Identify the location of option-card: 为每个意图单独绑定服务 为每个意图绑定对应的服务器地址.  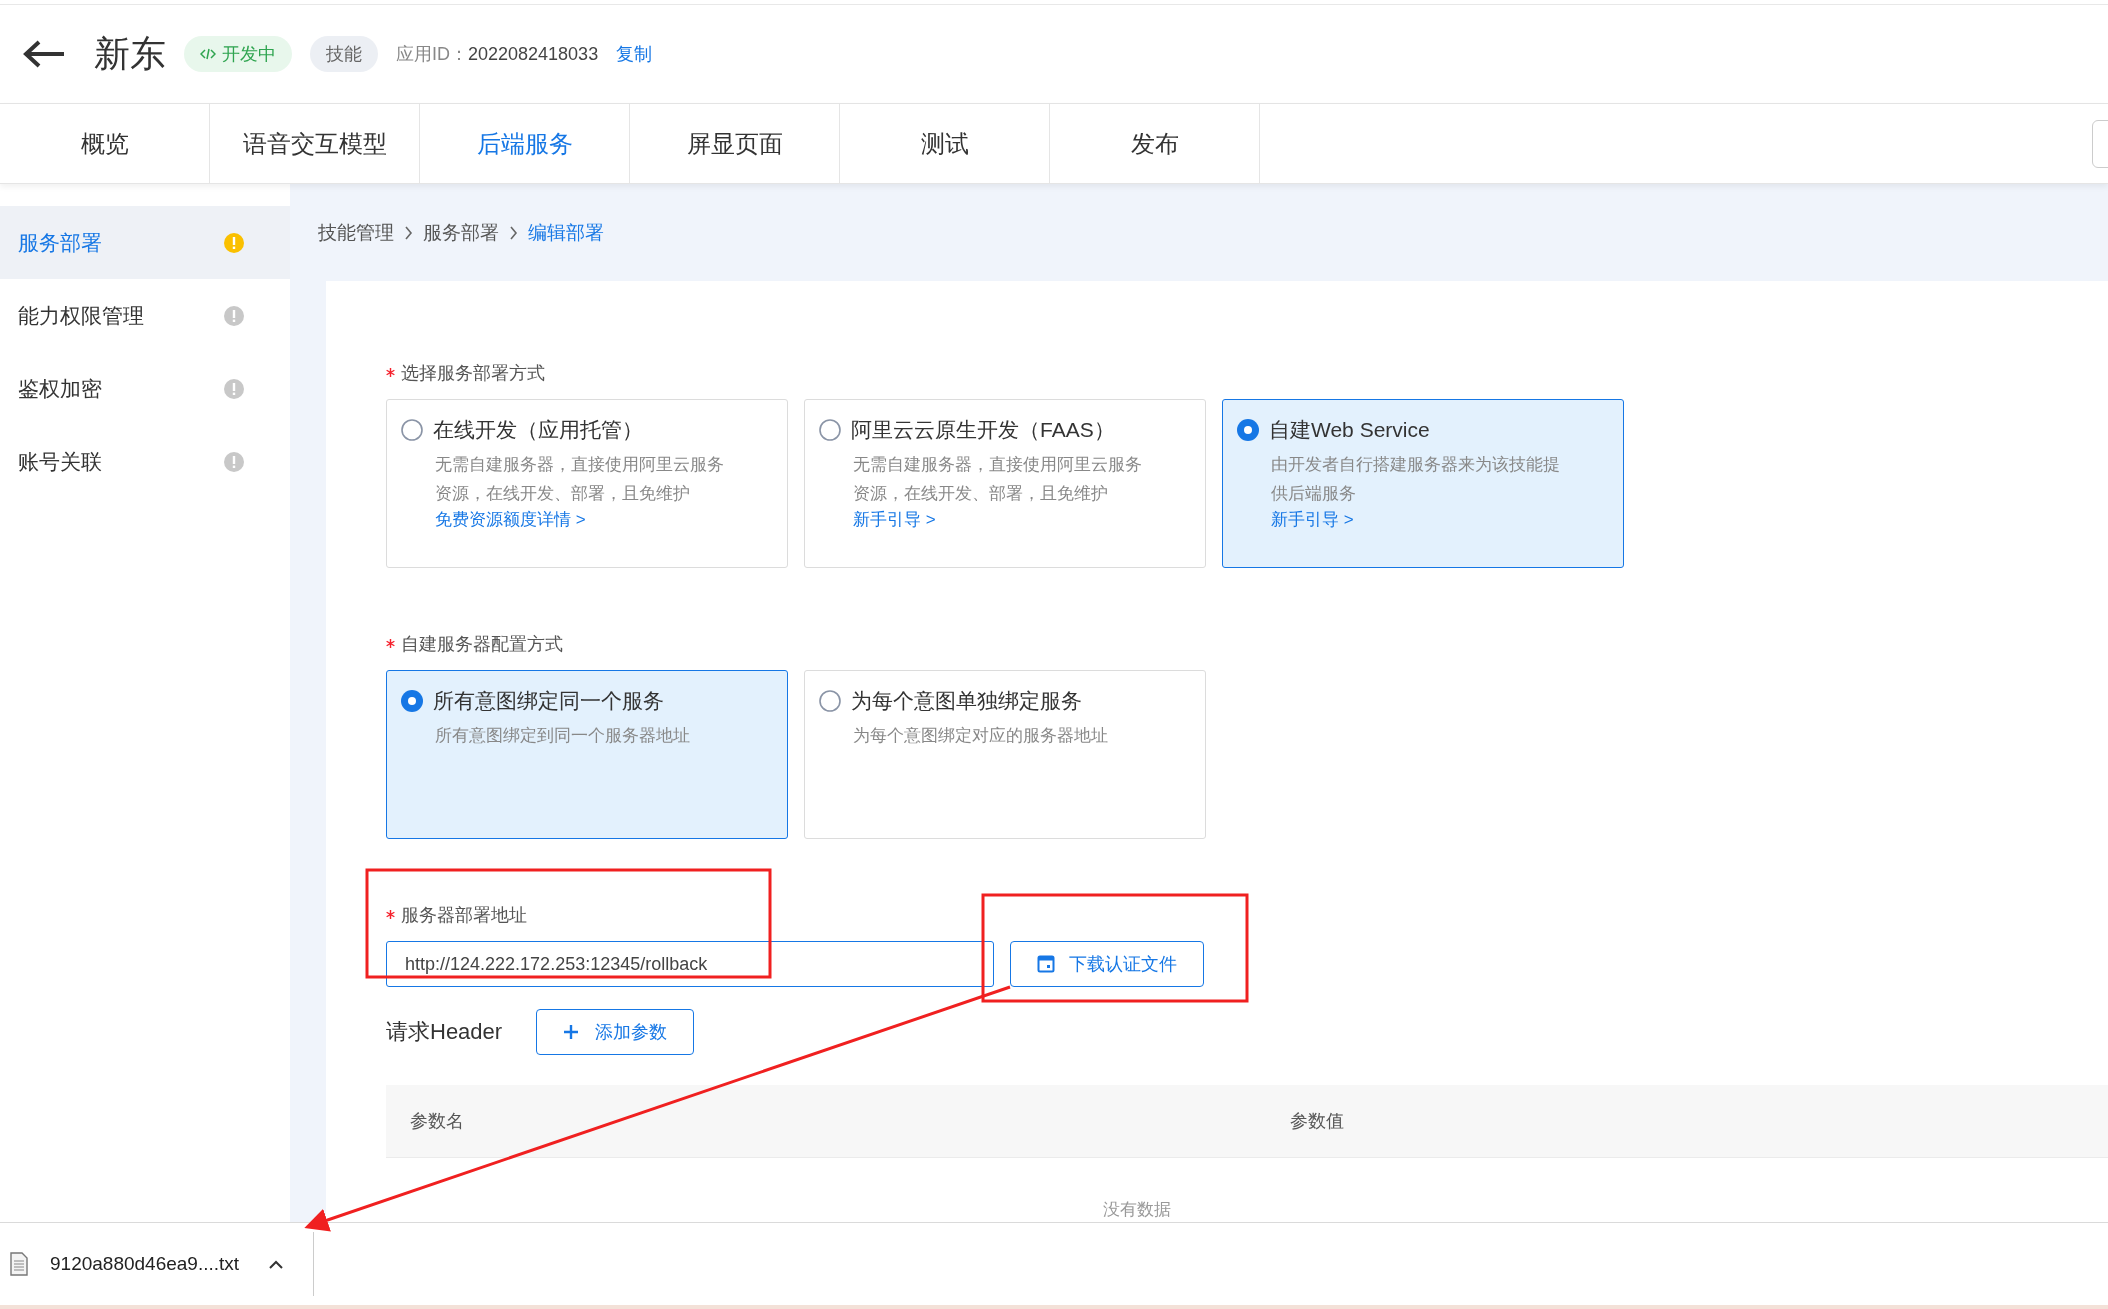
(1005, 754).